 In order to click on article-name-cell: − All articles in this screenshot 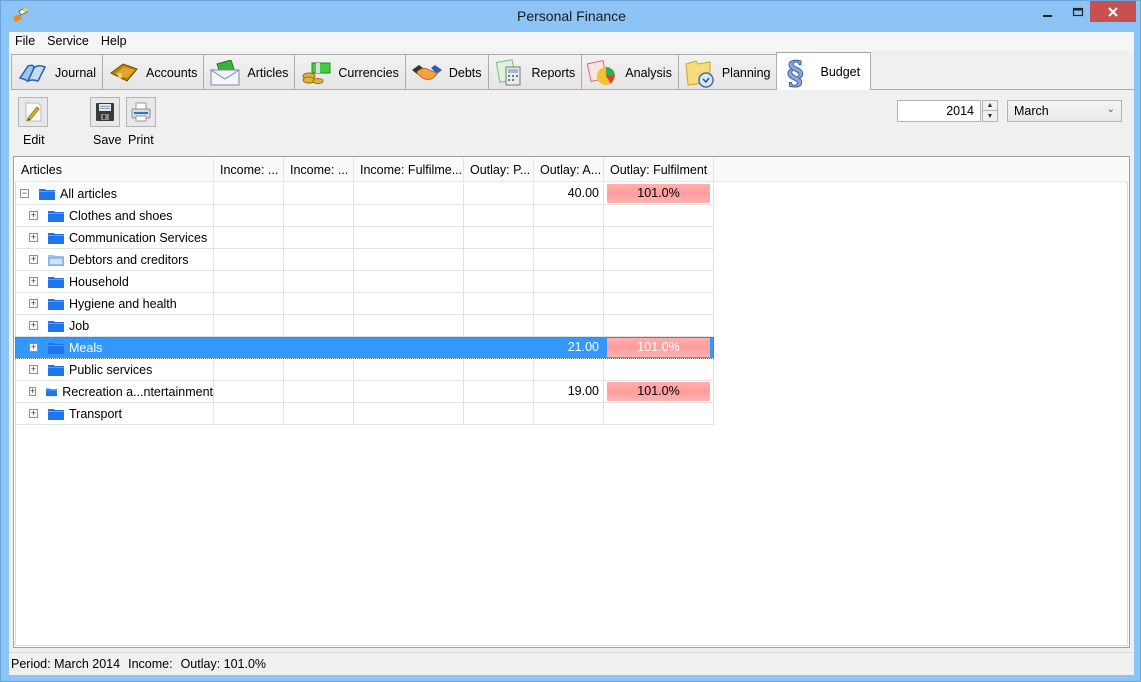, I will do `click(114, 194)`.